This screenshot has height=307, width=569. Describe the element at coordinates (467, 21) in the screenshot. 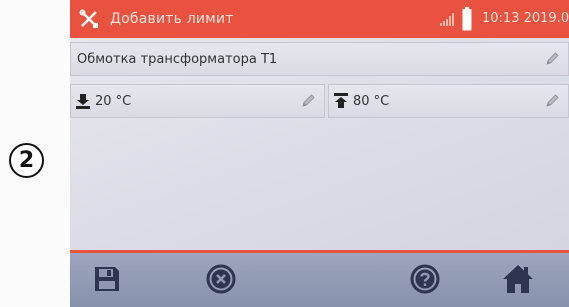

I see `battery-icon` at that location.